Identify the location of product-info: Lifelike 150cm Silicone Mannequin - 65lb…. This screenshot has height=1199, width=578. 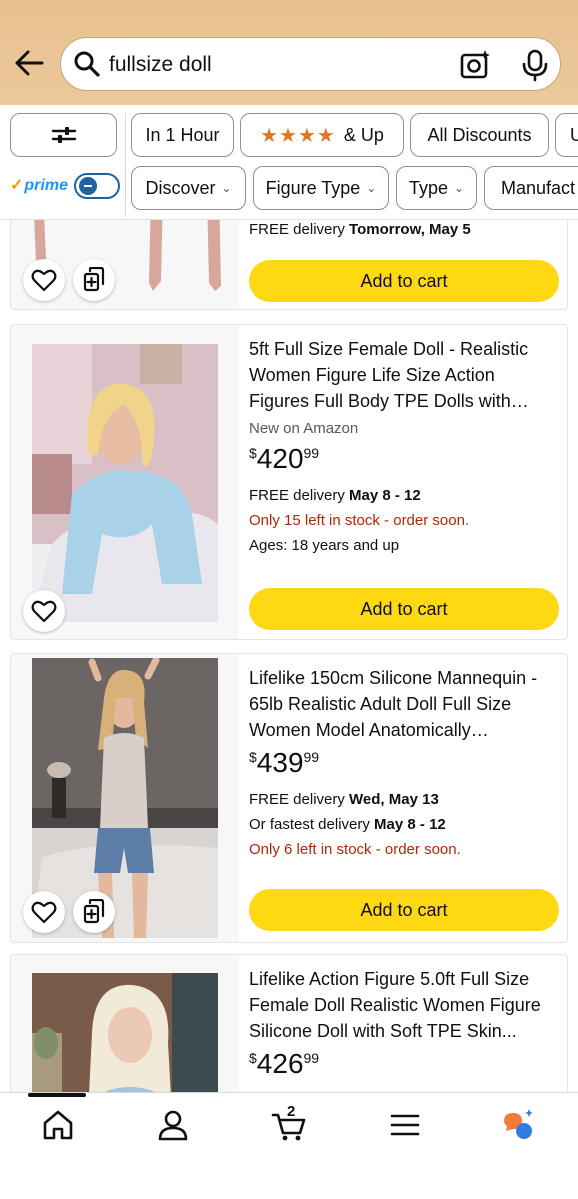
(404, 761).